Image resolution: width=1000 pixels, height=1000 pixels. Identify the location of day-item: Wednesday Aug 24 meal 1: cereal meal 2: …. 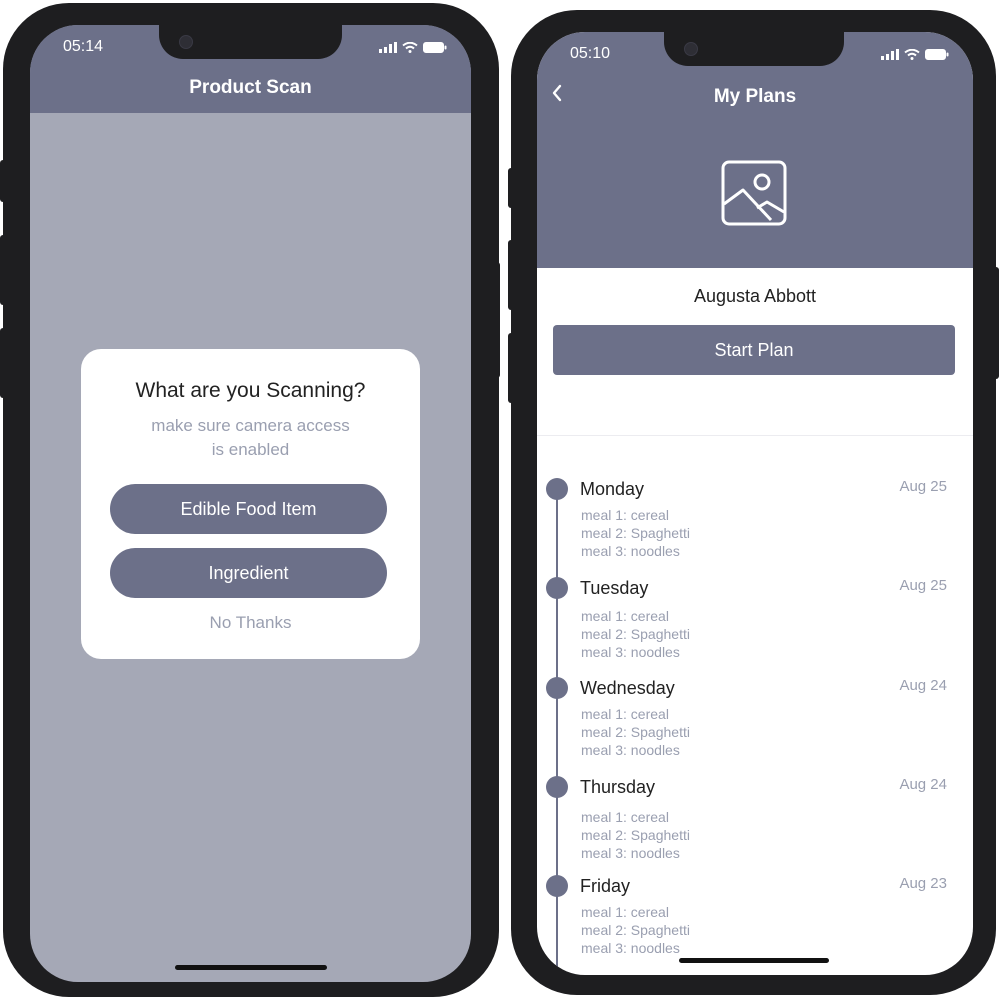
(755, 727).